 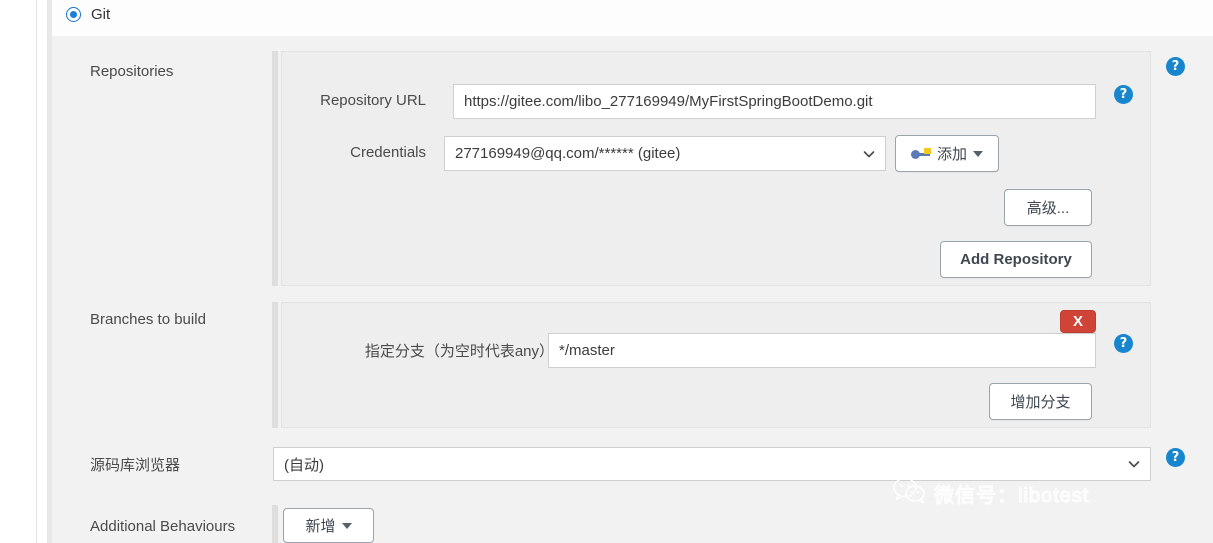 I want to click on repository-url-input, so click(x=774, y=101).